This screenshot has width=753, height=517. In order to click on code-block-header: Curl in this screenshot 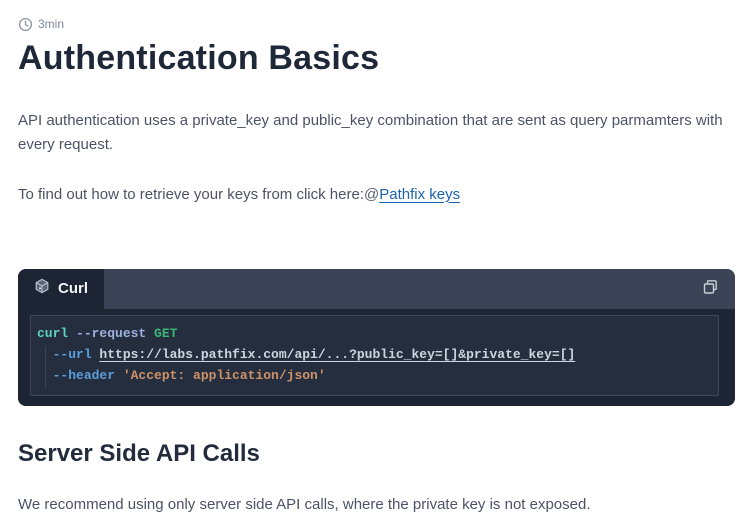, I will do `click(376, 288)`.